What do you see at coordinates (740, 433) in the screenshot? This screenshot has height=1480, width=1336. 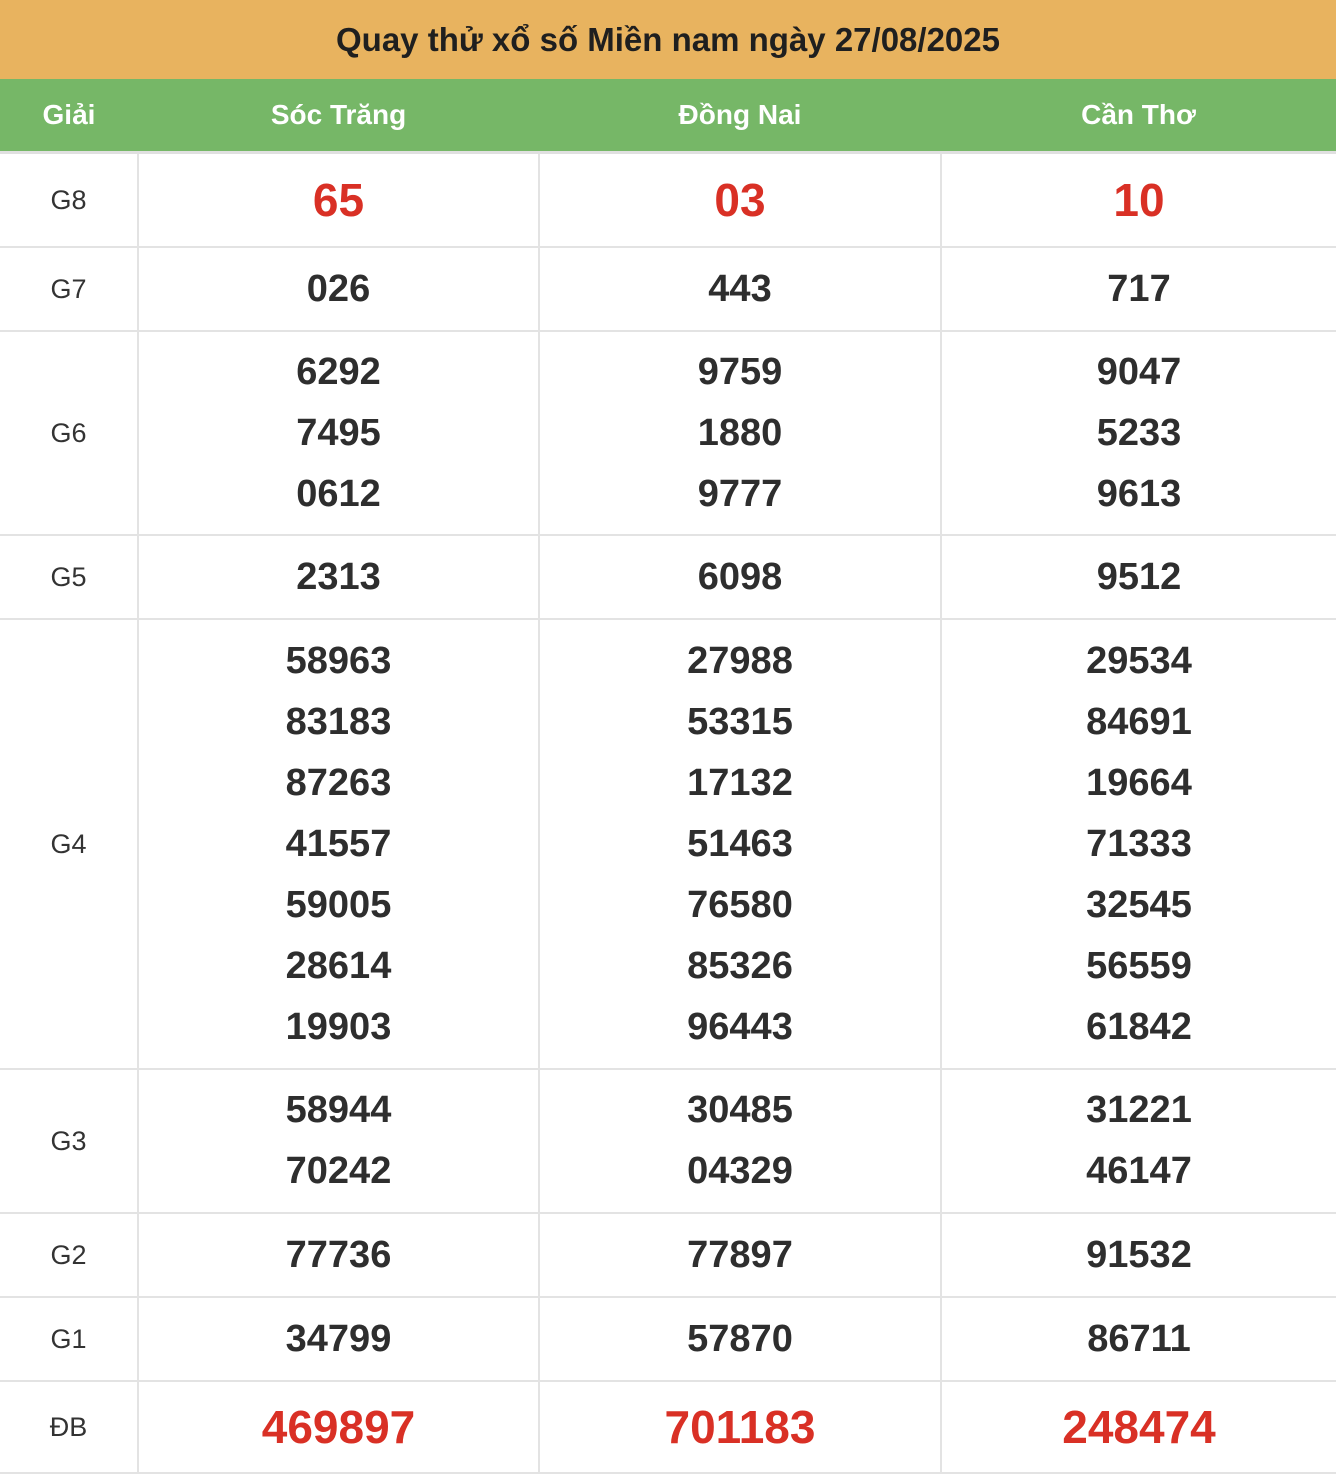 I see `result-cell-g6-1: 9759 1880 9777` at bounding box center [740, 433].